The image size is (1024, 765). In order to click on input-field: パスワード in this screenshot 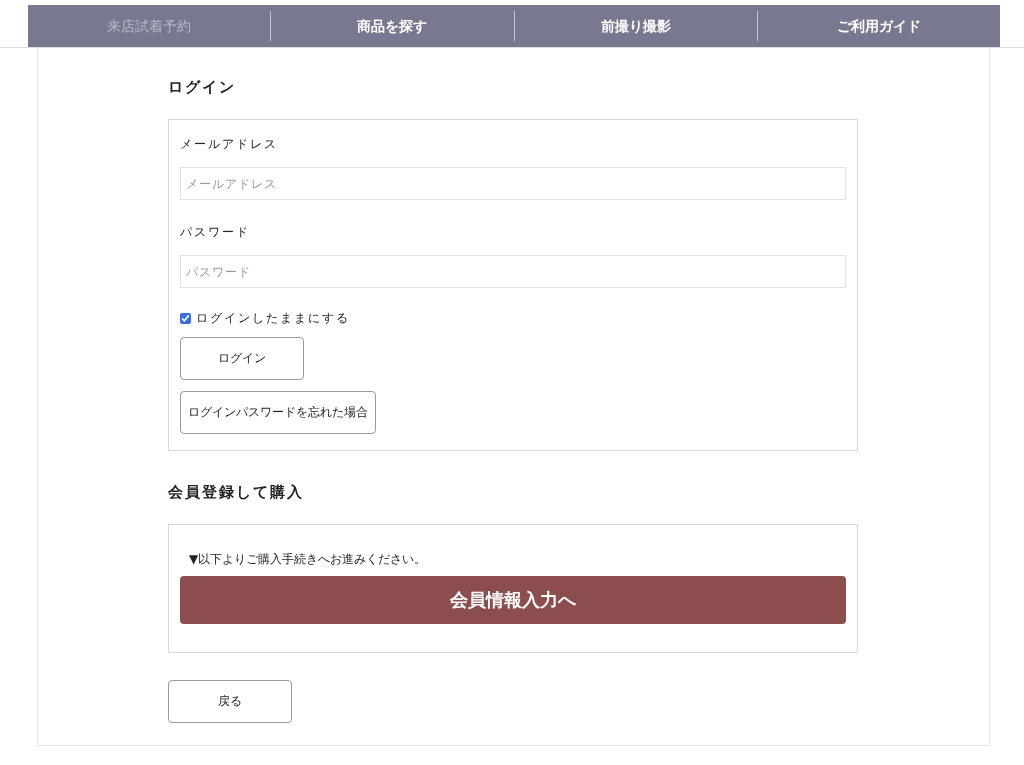, I will do `click(513, 271)`.